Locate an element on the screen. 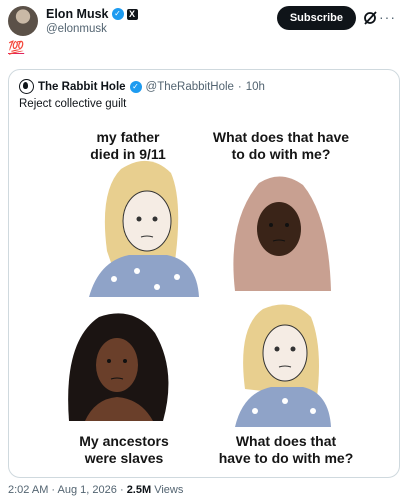 This screenshot has height=500, width=406. x-logo-icon: X is located at coordinates (132, 14).